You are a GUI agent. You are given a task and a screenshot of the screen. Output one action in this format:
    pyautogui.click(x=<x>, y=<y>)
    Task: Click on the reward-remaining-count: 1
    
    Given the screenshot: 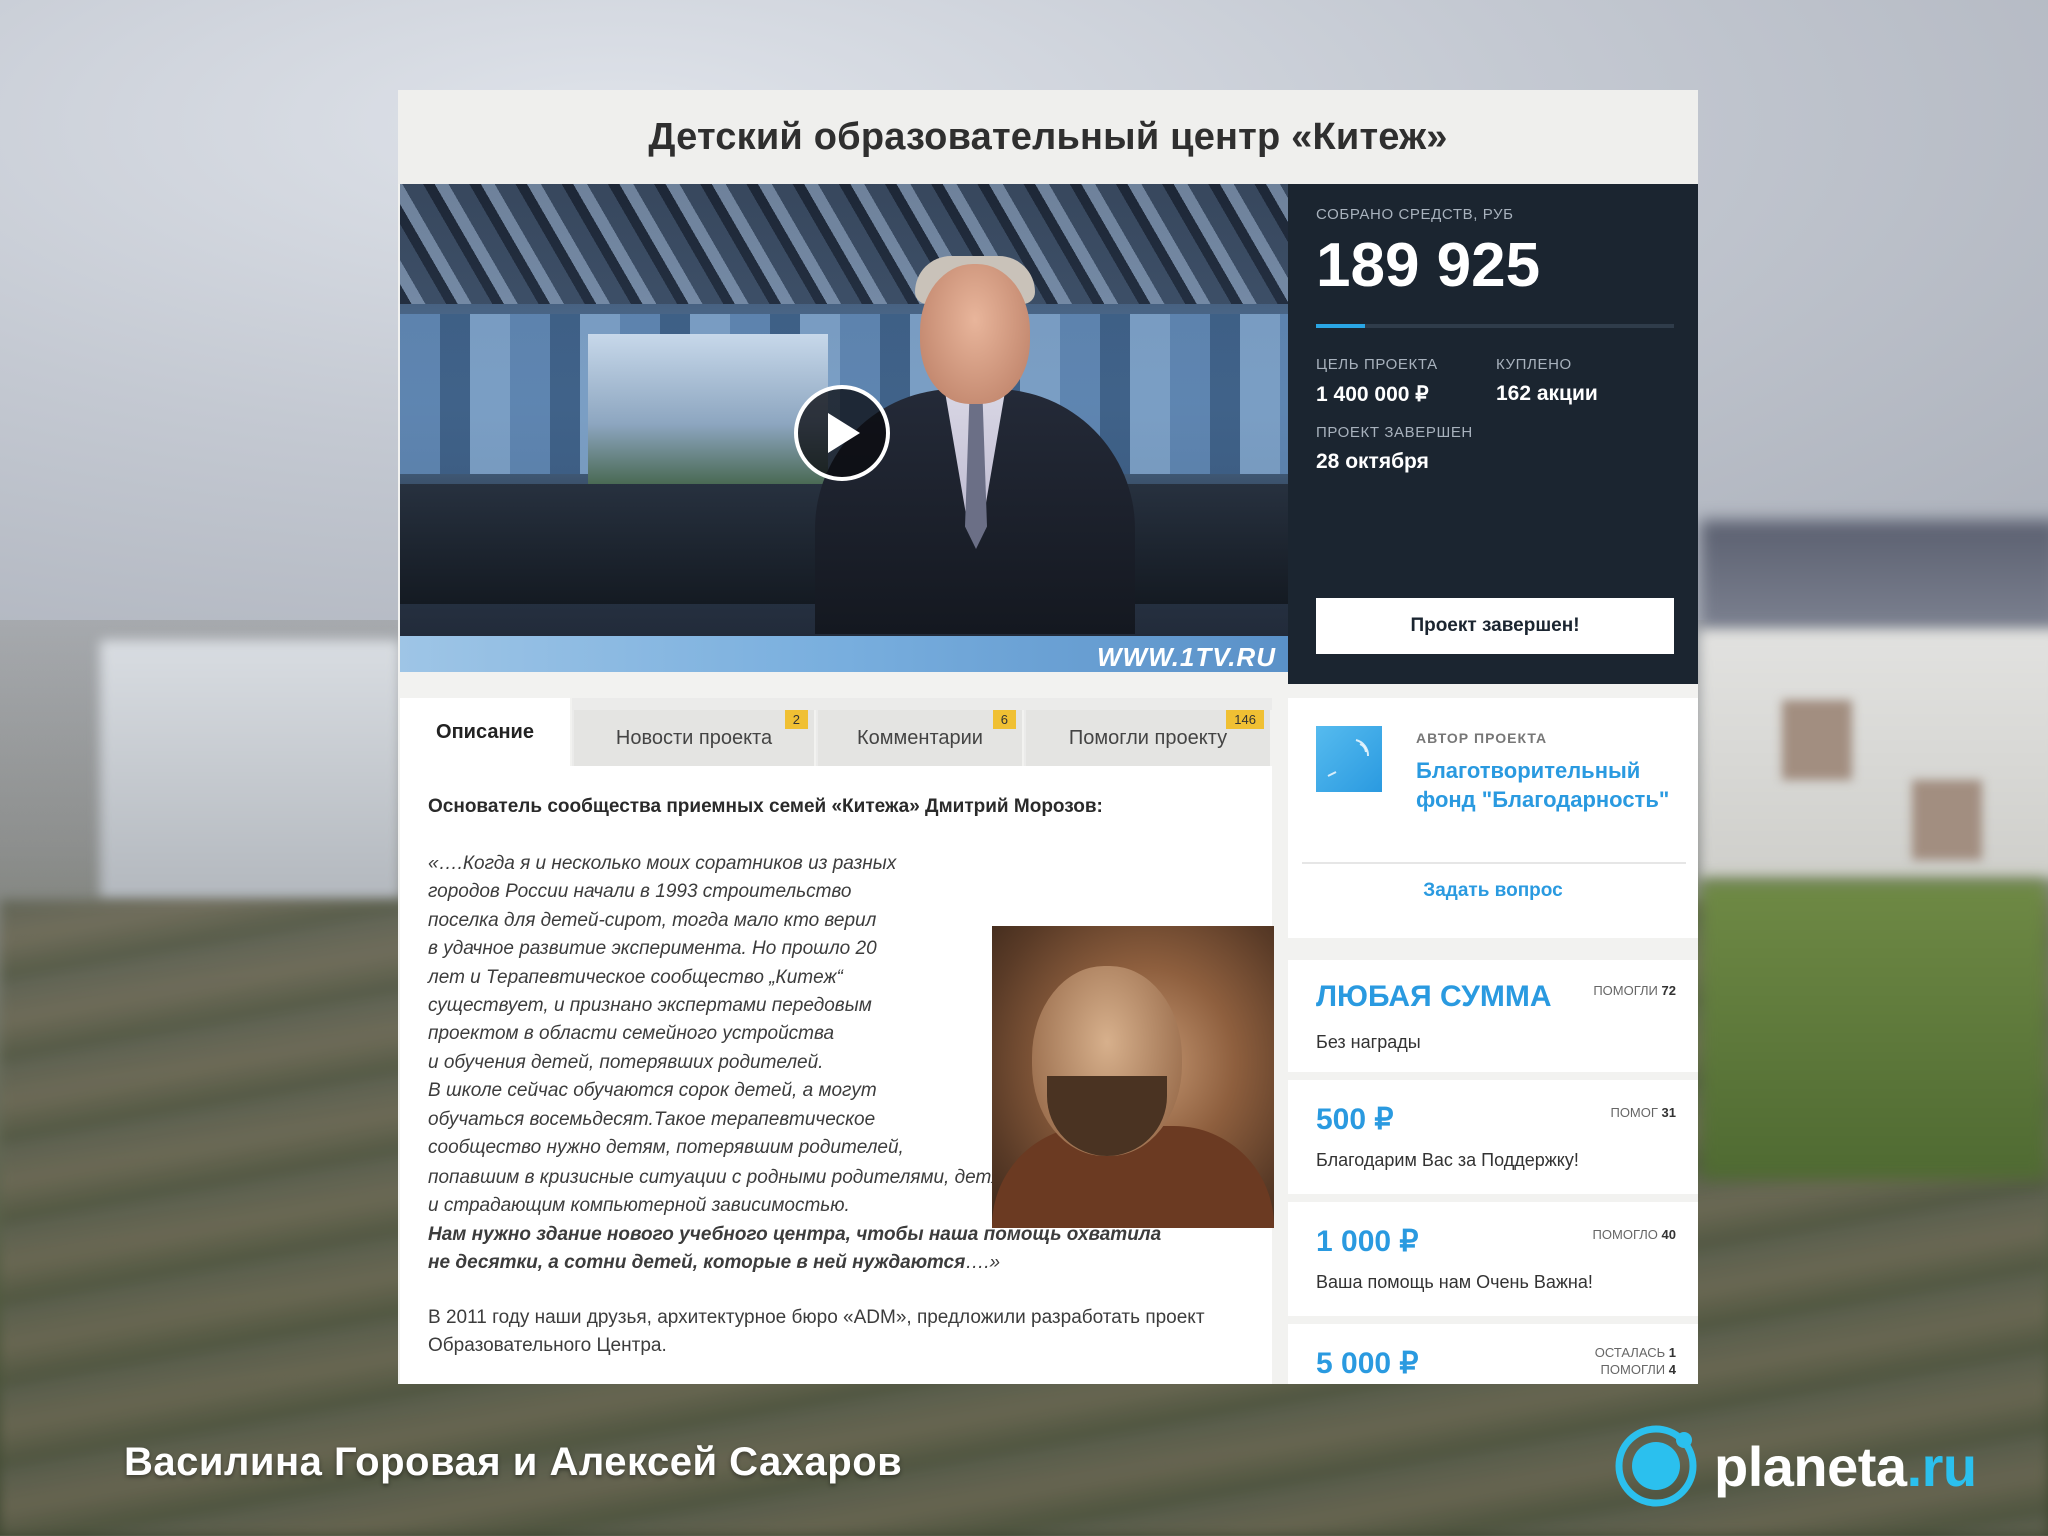 What is the action you would take?
    pyautogui.click(x=1672, y=1352)
    